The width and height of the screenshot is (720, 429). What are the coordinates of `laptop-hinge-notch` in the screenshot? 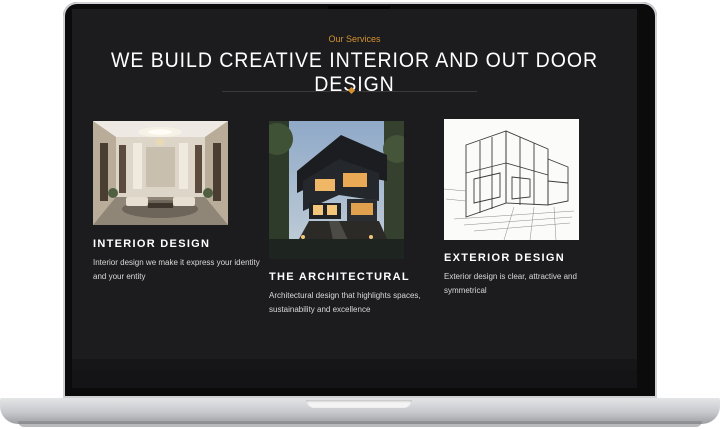 It's located at (359, 404).